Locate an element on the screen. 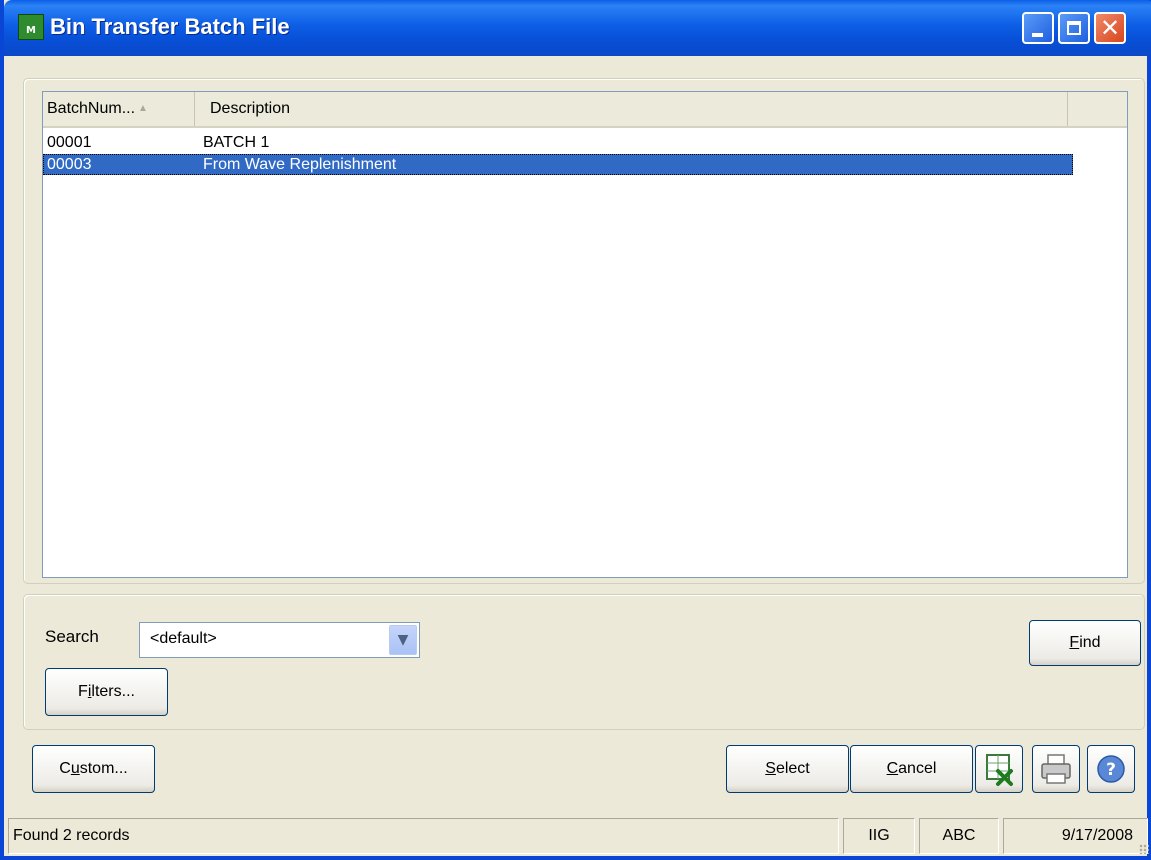 This screenshot has height=860, width=1151. minimize-icon is located at coordinates (1037, 35).